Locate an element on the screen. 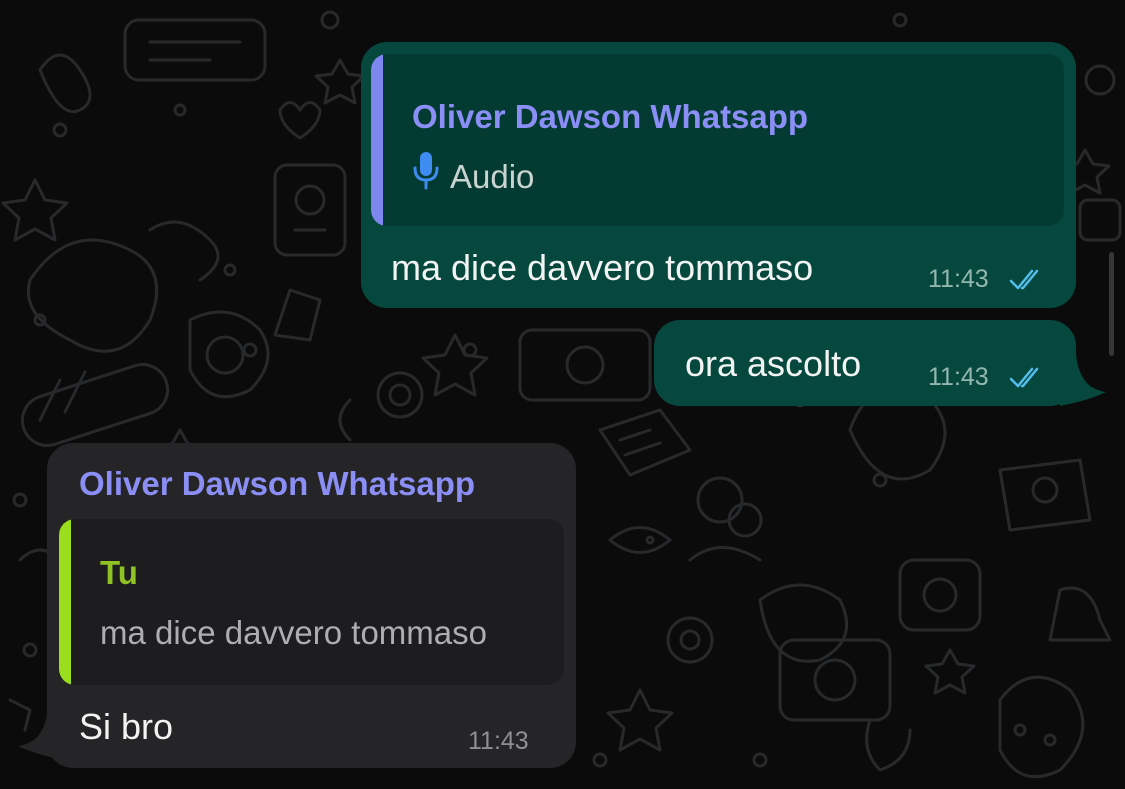  message-text: Si bro is located at coordinates (126, 726).